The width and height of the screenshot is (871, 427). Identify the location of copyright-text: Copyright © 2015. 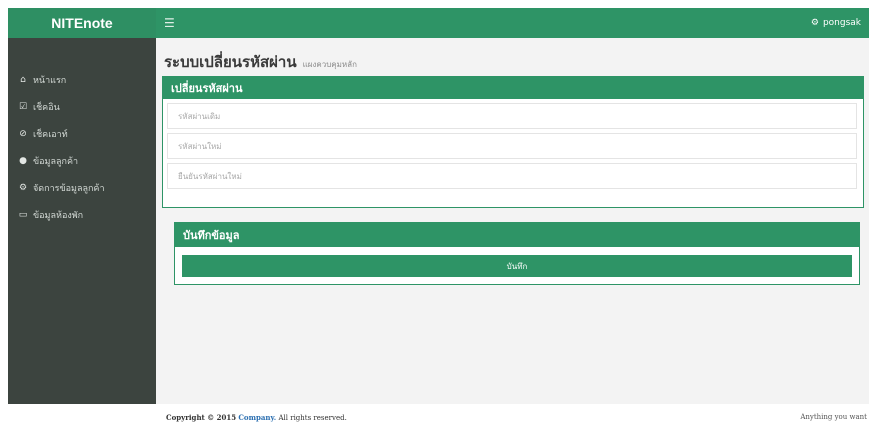
(201, 417).